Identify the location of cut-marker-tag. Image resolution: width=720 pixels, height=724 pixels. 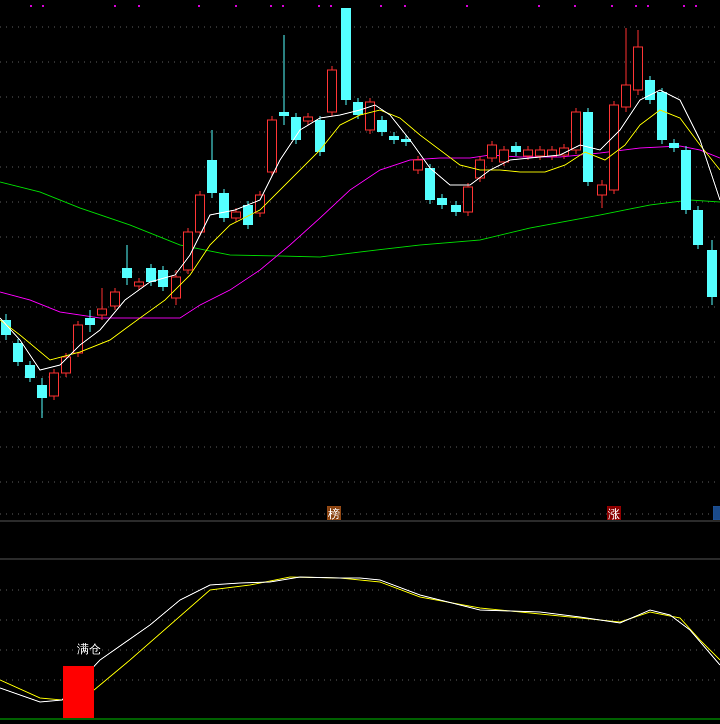
(716, 513).